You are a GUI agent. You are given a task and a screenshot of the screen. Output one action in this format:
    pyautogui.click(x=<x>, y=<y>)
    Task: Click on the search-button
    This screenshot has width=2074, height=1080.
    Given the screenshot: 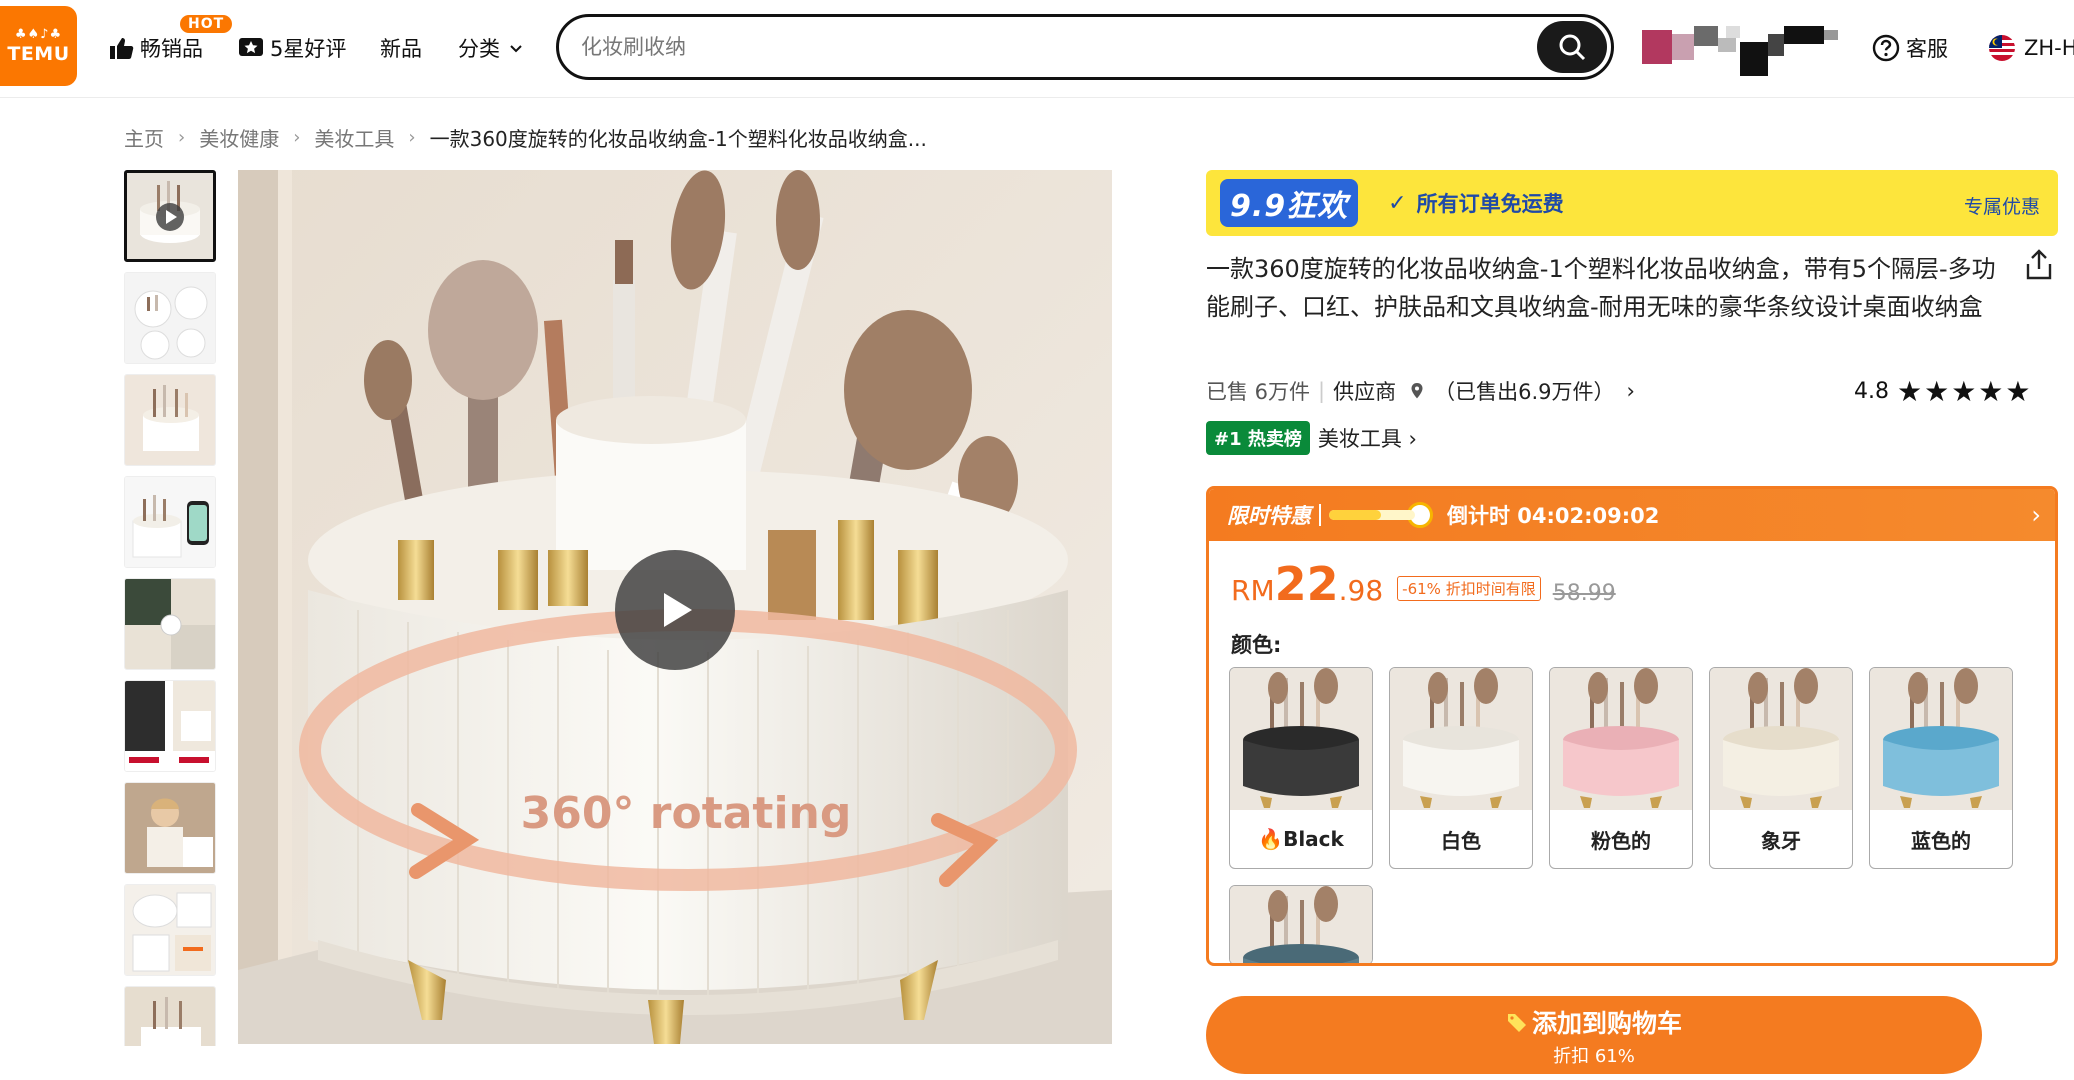 What is the action you would take?
    pyautogui.click(x=1572, y=47)
    